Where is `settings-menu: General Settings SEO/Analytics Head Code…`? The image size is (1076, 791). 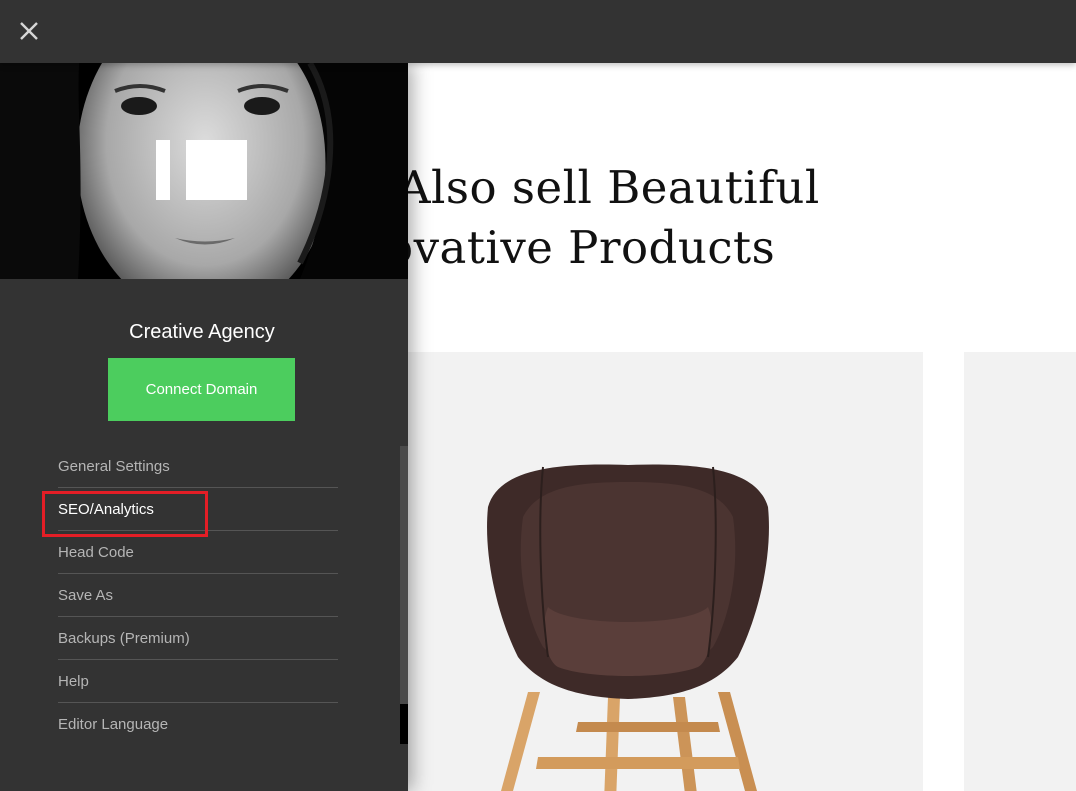 settings-menu: General Settings SEO/Analytics Head Code… is located at coordinates (198, 595).